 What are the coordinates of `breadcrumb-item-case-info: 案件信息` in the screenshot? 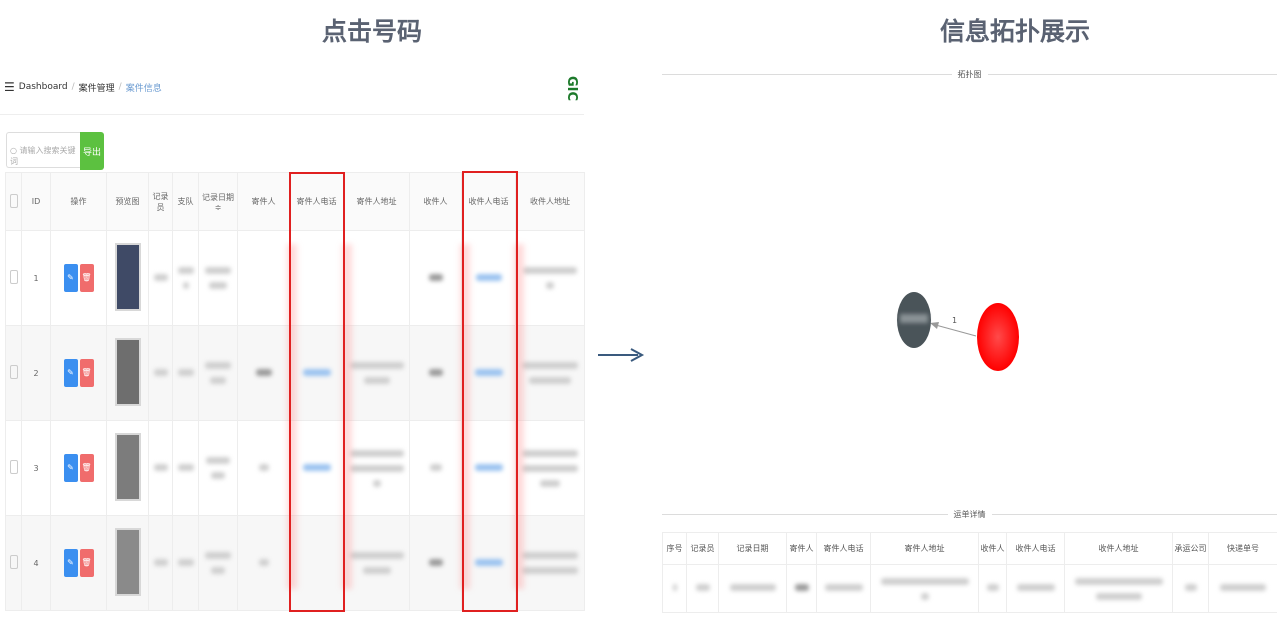 It's located at (143, 88).